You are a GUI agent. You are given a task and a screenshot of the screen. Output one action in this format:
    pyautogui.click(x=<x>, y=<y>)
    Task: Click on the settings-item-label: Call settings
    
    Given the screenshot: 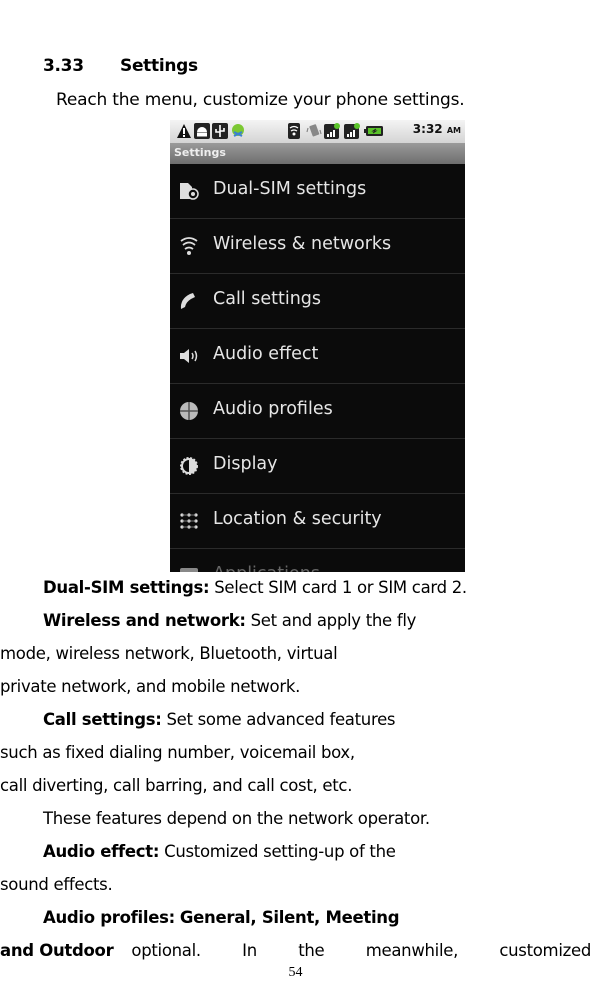 What is the action you would take?
    pyautogui.click(x=267, y=299)
    